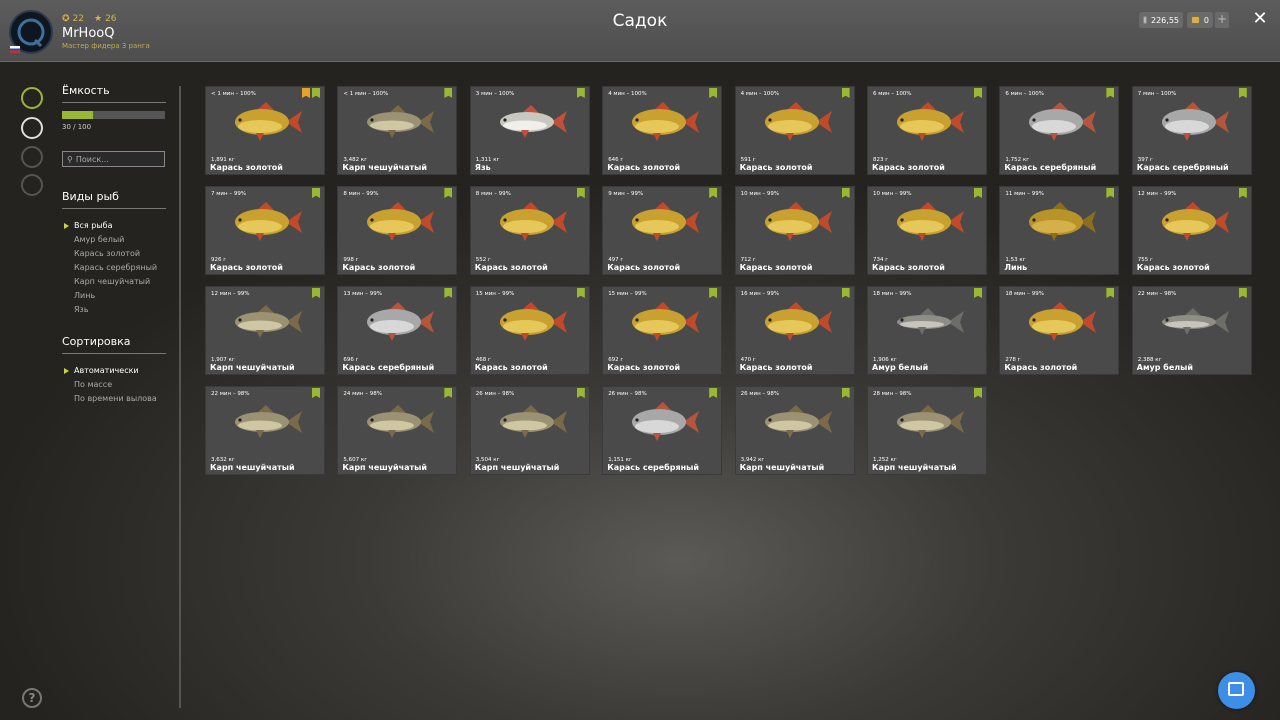 This screenshot has width=1280, height=720. What do you see at coordinates (1059, 230) in the screenshot?
I see `fish-card: 11 мин – 99% 1,53 кг Линь` at bounding box center [1059, 230].